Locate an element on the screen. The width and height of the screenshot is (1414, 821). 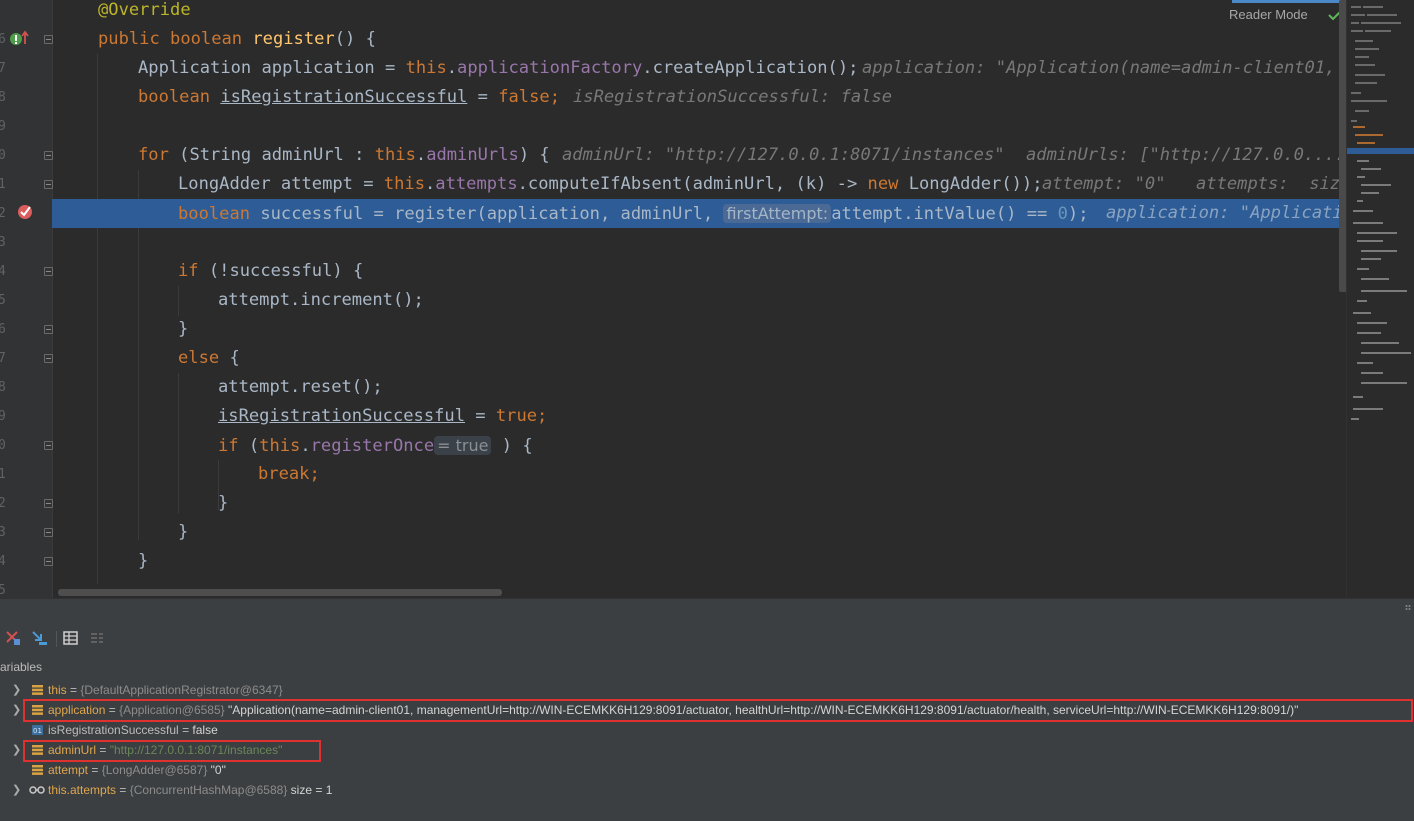
svg-text: 01 is located at coordinates (37, 731).